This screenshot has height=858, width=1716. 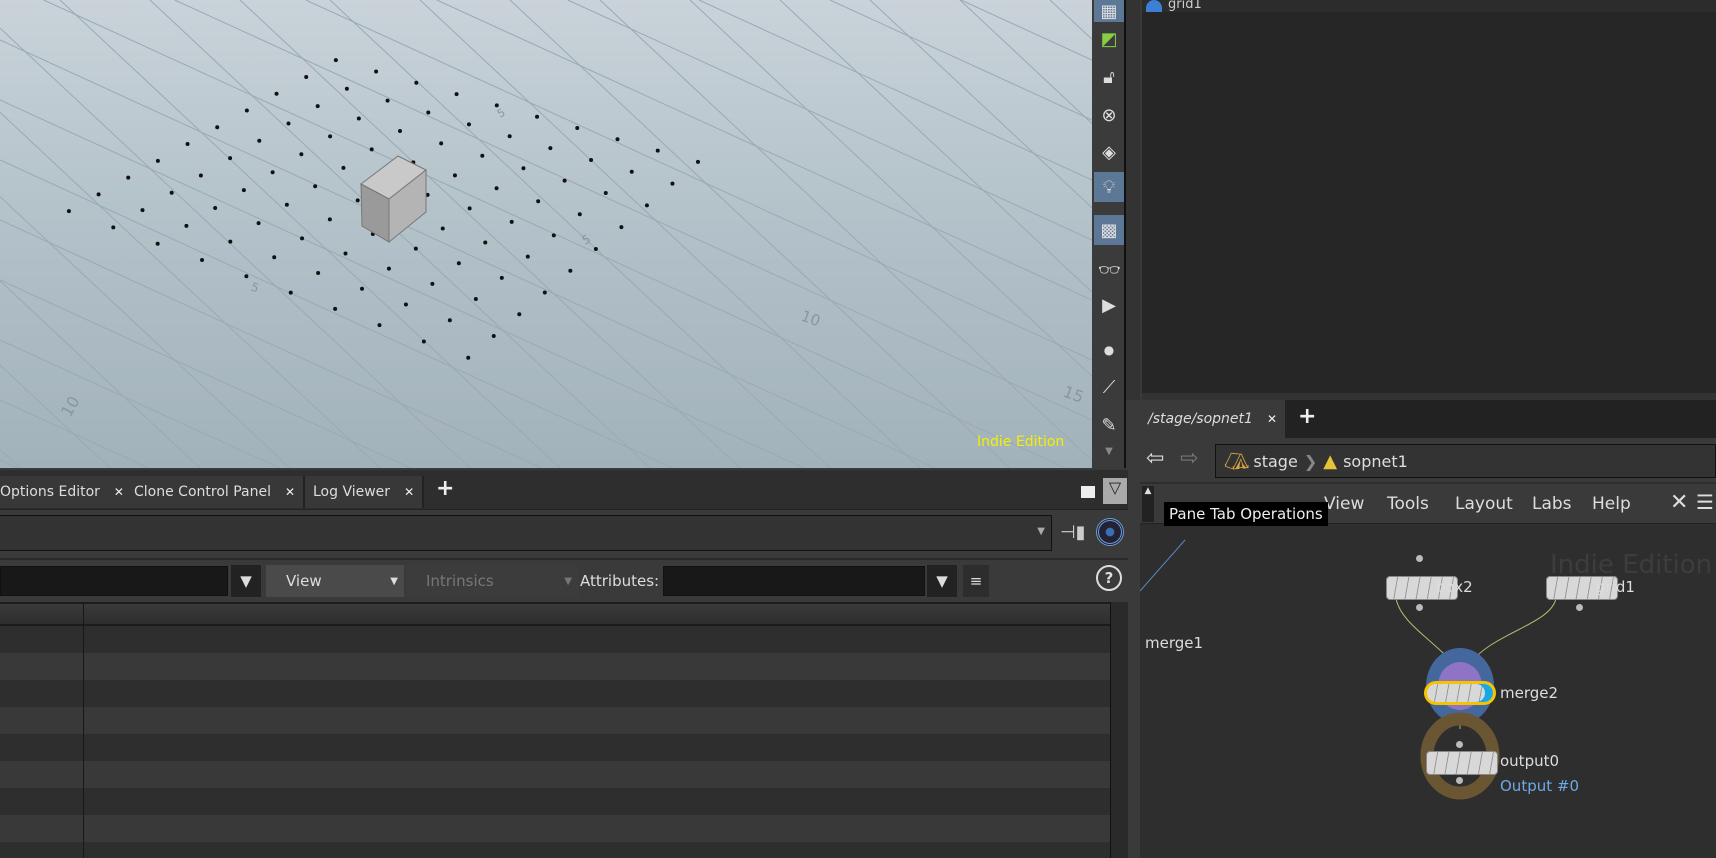 I want to click on path-bar: ⇦ ⇨ ⛺︎ stage ❯ ▲ sopnet1, so click(x=1428, y=460).